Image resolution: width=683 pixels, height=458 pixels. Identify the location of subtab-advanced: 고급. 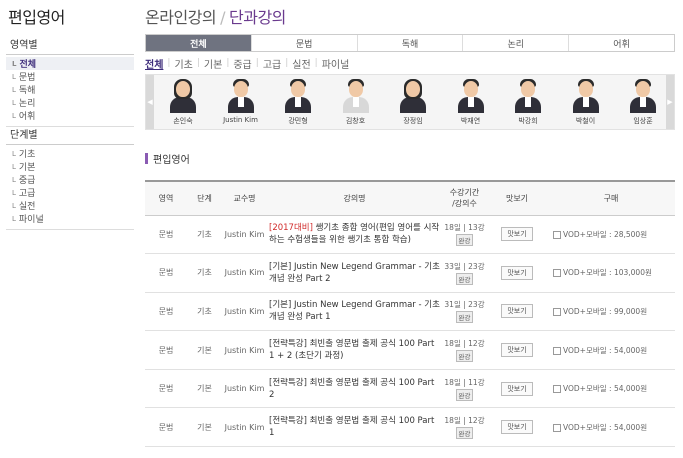
(272, 63).